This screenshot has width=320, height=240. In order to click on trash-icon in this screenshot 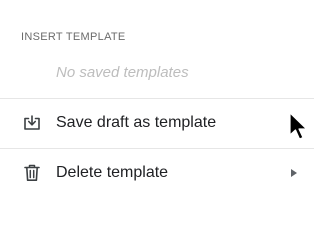, I will do `click(32, 173)`.